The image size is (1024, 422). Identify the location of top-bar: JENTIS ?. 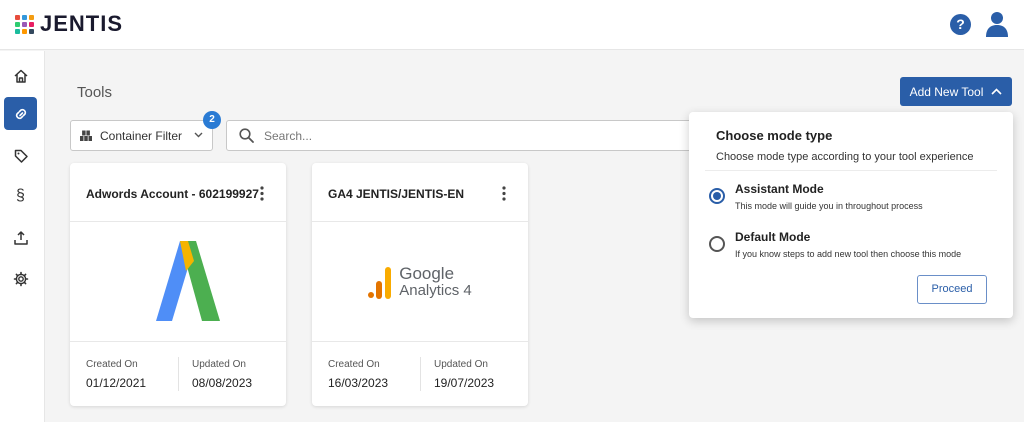
(512, 25).